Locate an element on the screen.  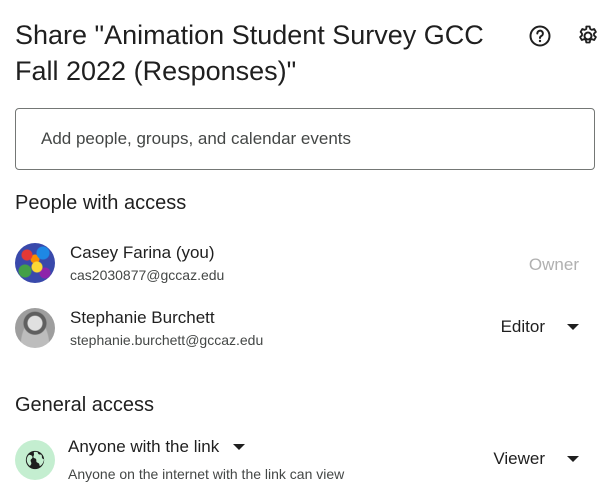
access-level-label: Anyone with the link is located at coordinates (144, 446).